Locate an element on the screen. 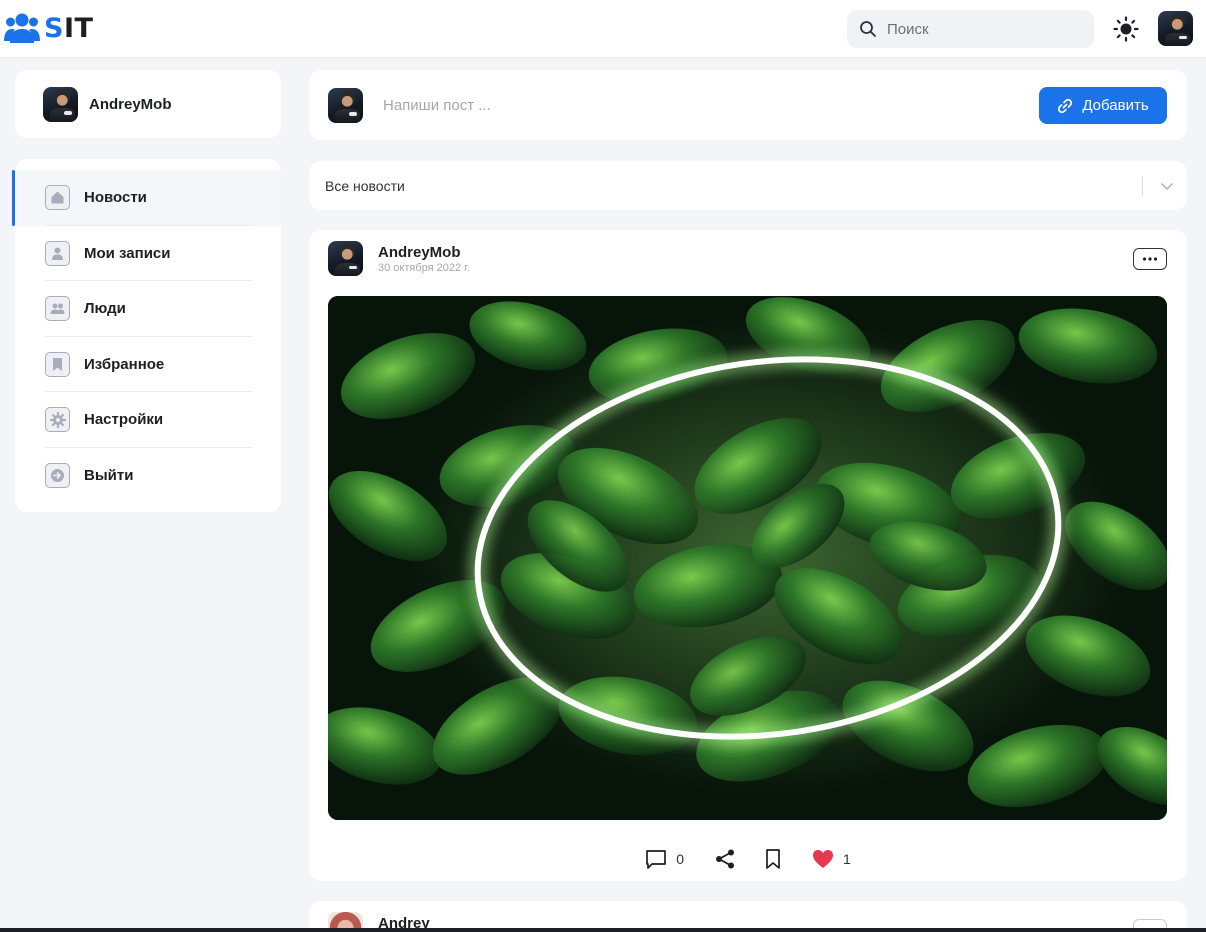 This screenshot has width=1206, height=932. news-filter-select: Все новости is located at coordinates (748, 185).